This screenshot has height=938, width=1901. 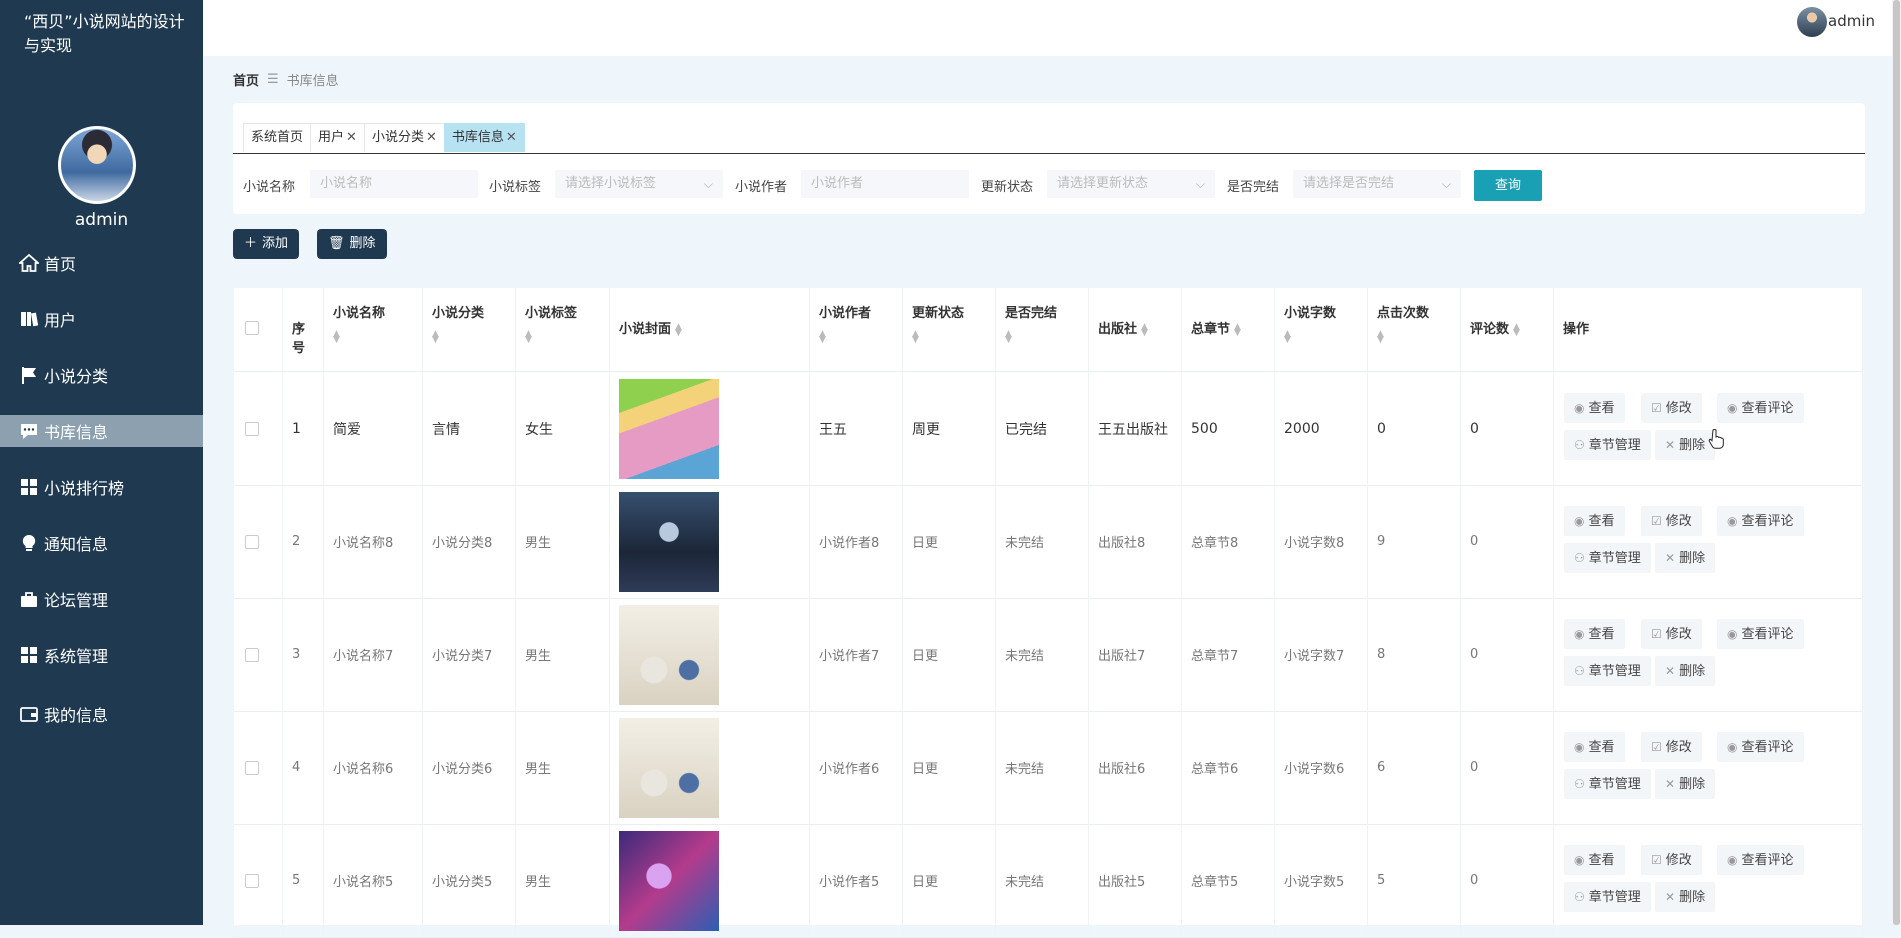 What do you see at coordinates (885, 184) in the screenshot?
I see `author-input: 小说作者` at bounding box center [885, 184].